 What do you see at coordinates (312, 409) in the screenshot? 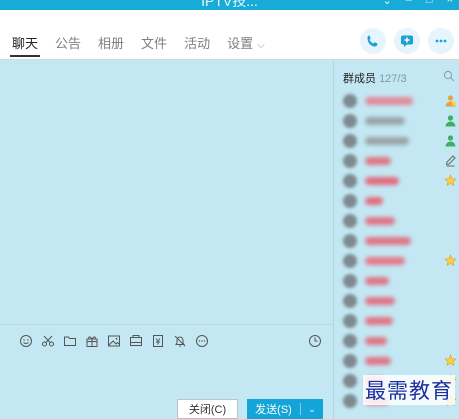
I see `chevron-down-icon: ⌄` at bounding box center [312, 409].